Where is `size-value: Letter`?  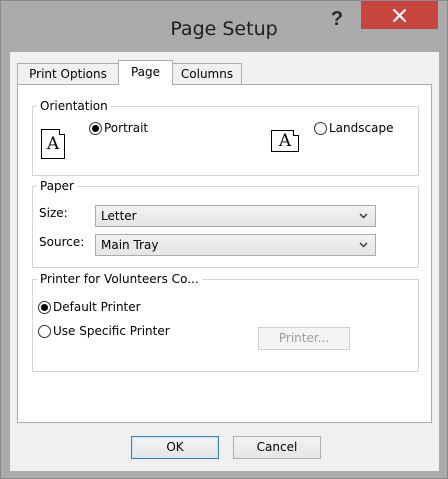 size-value: Letter is located at coordinates (119, 216).